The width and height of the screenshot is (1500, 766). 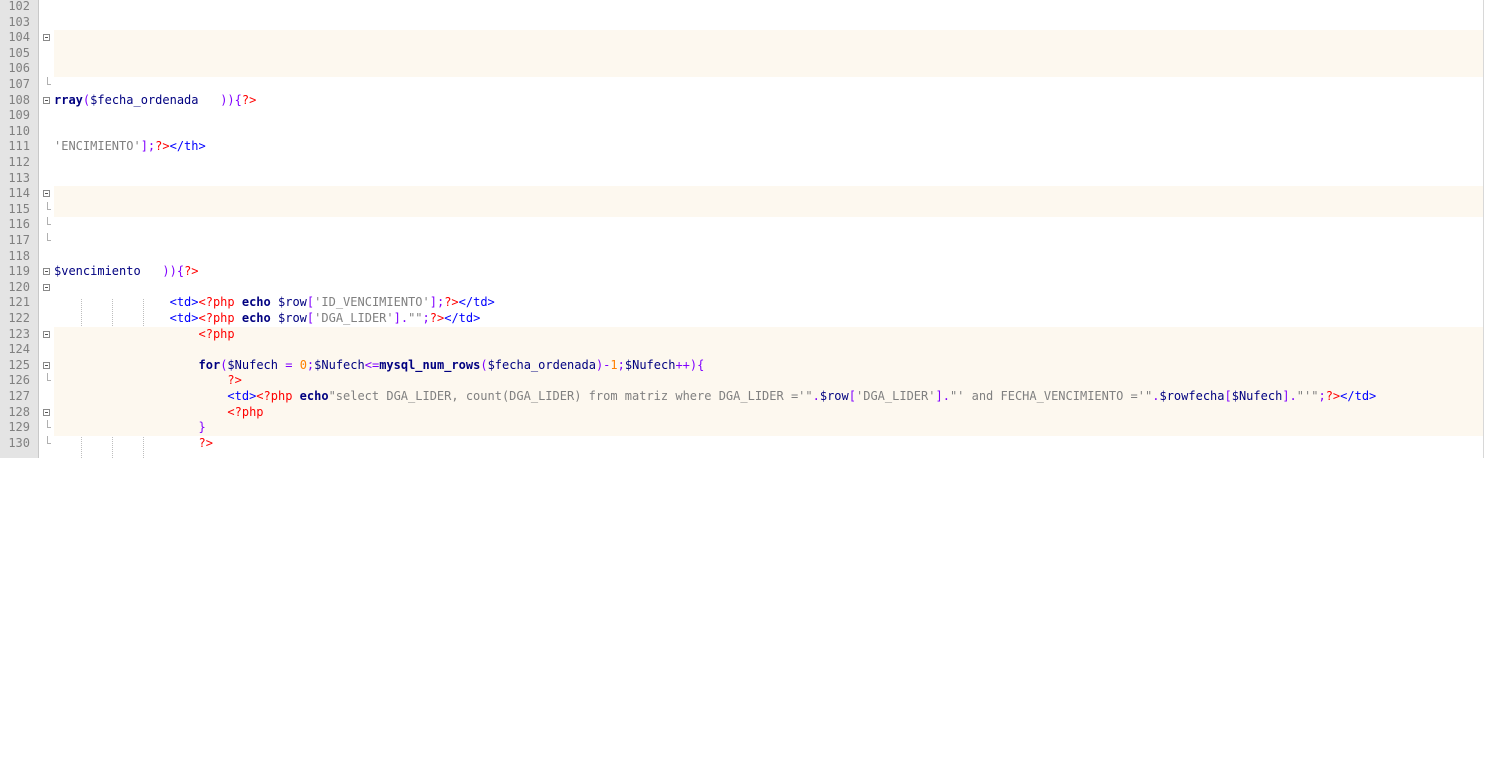 I want to click on code-token: ];, so click(x=148, y=146).